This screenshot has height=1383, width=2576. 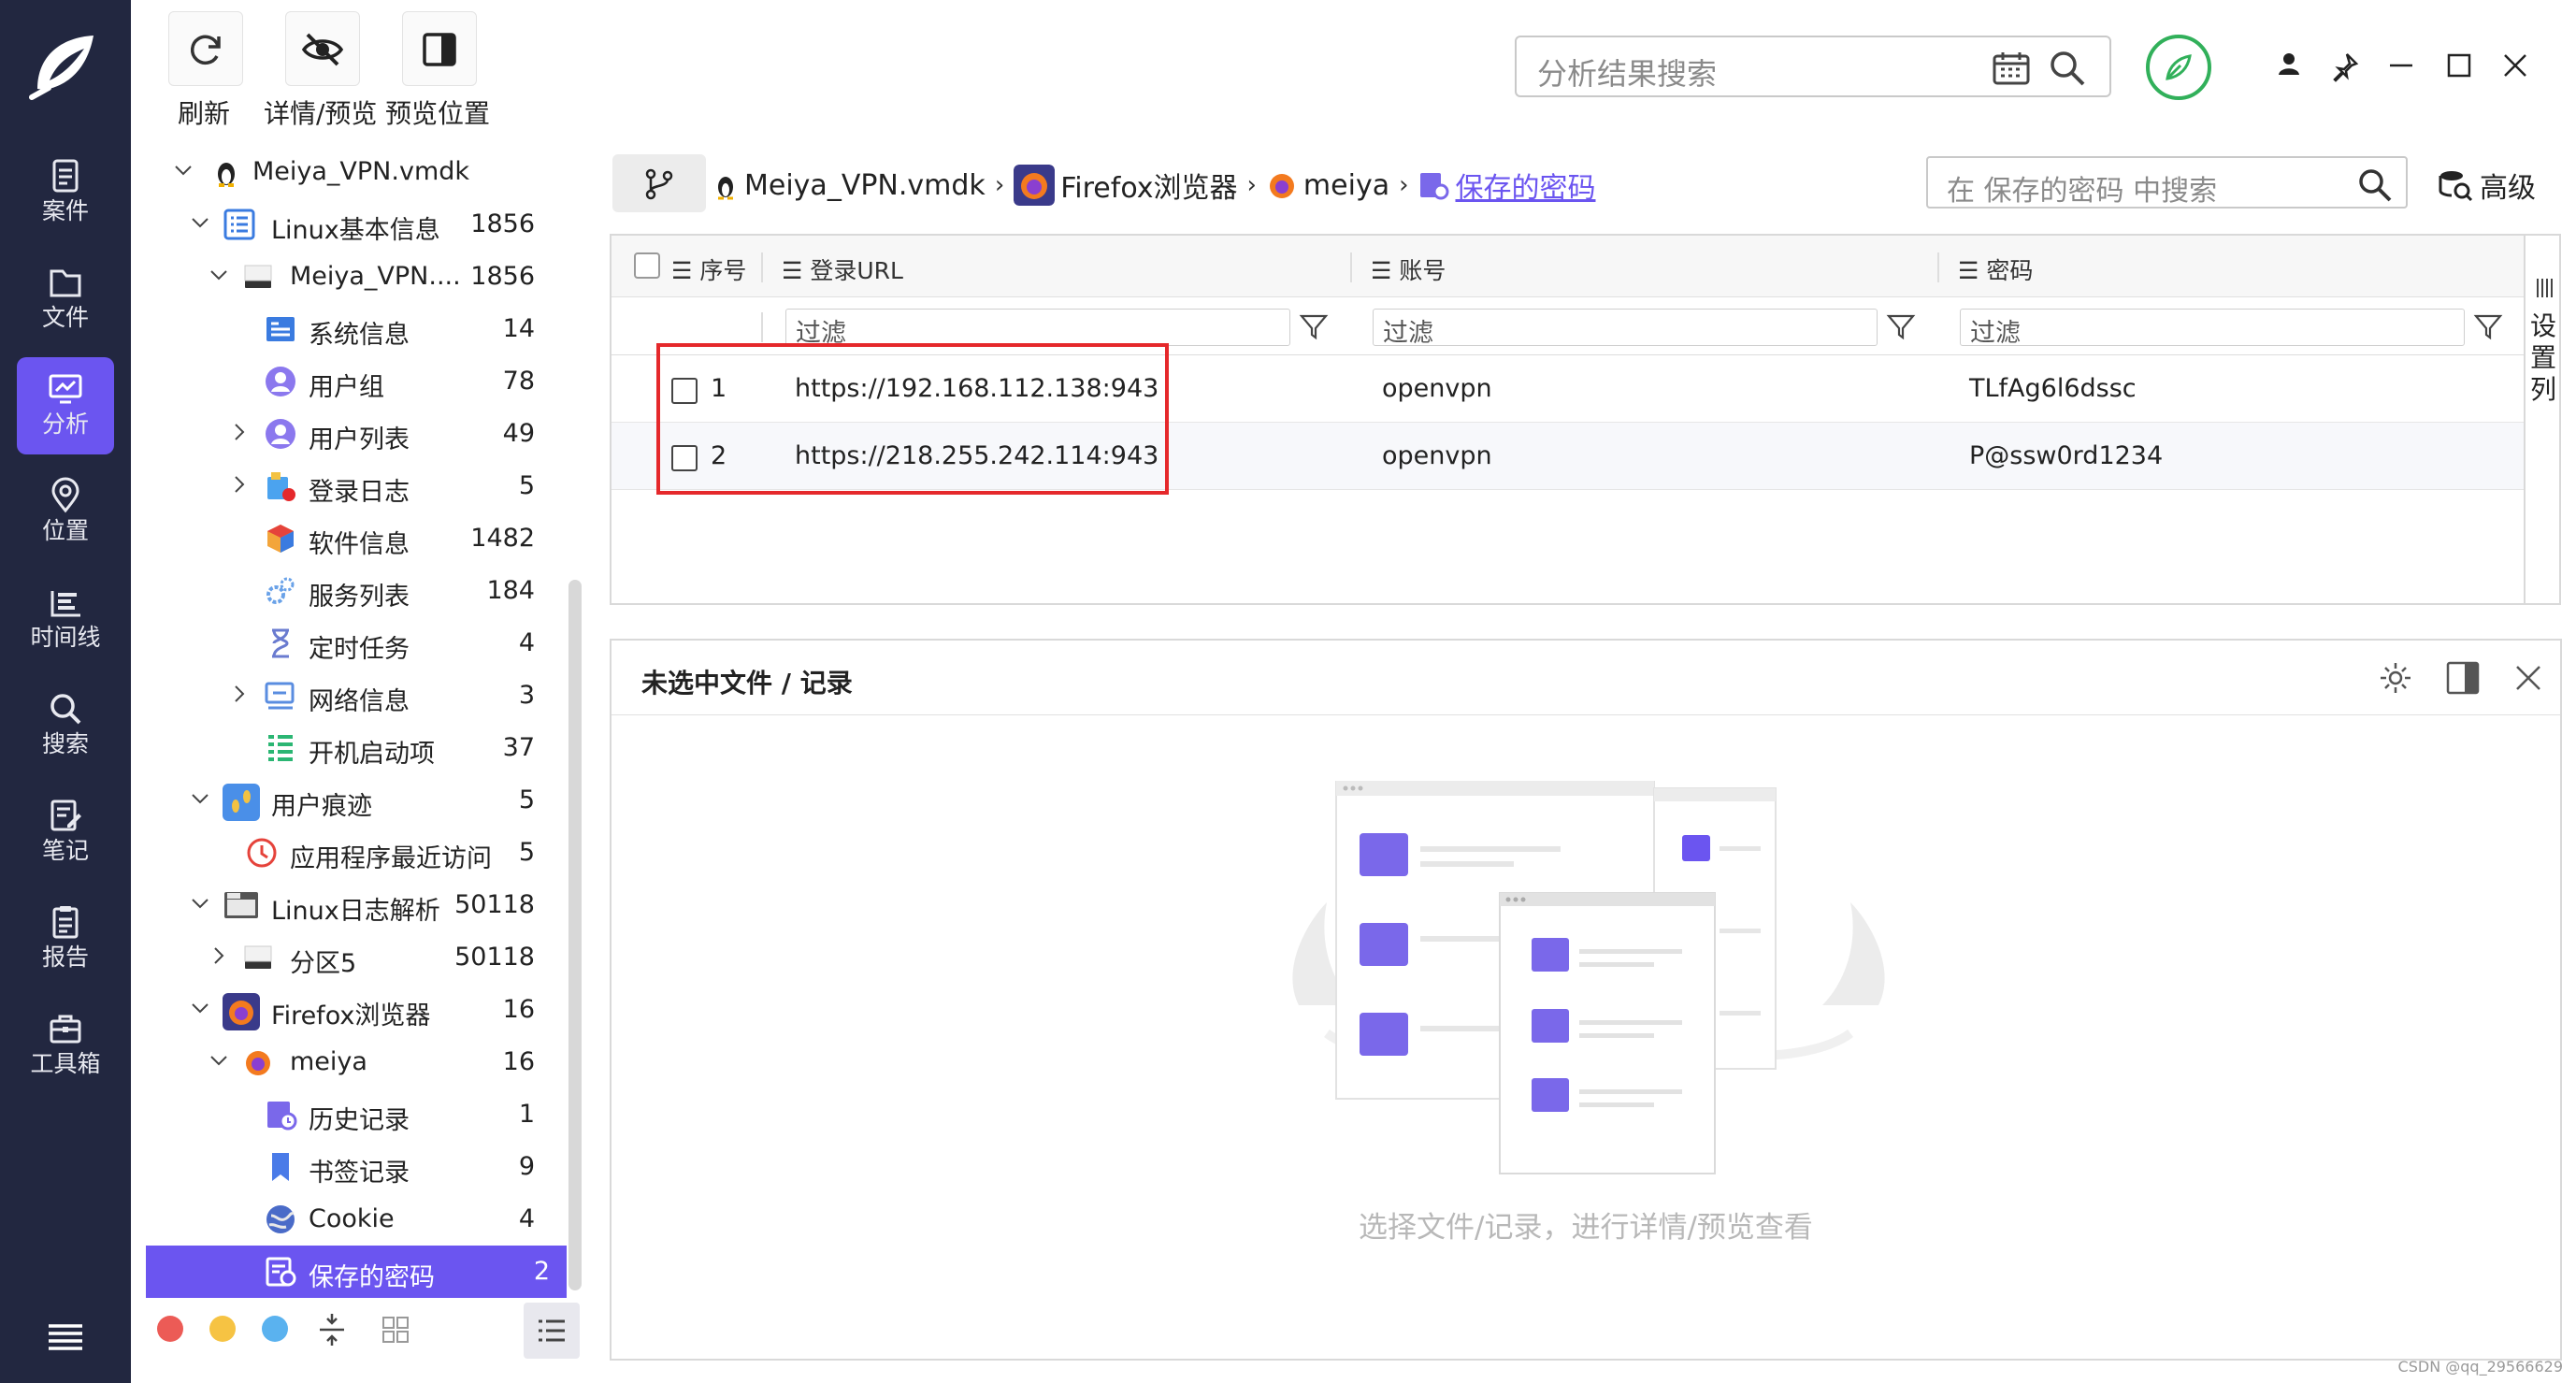 What do you see at coordinates (323, 49) in the screenshot?
I see `detail-preview-button` at bounding box center [323, 49].